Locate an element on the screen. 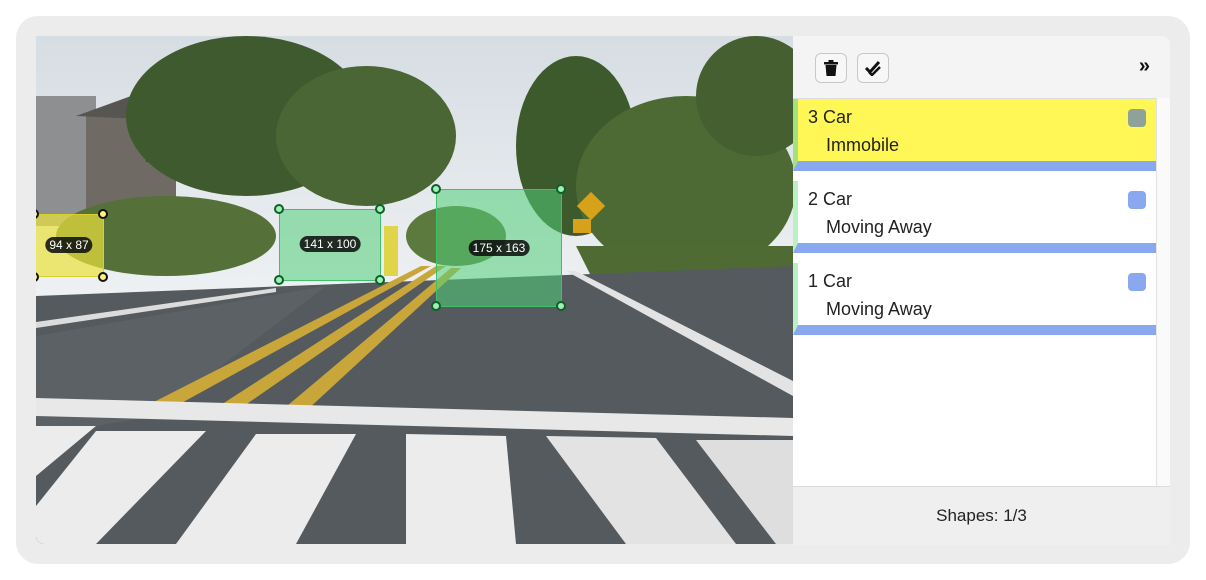 The height and width of the screenshot is (580, 1206). scrollbar is located at coordinates (1163, 311).